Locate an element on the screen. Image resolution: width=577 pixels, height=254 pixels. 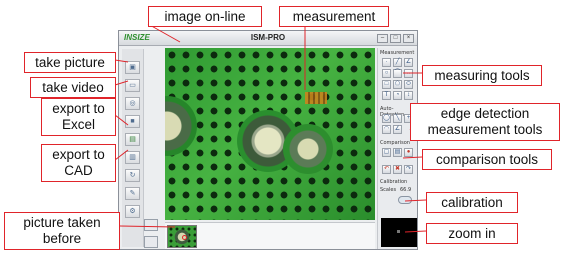
undo-tool: ↶ is located at coordinates (386, 169).